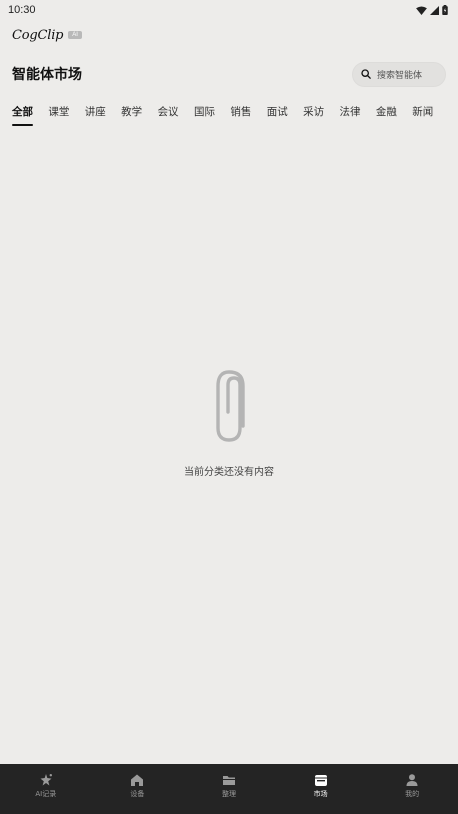  I want to click on nav-label: 我的, so click(412, 794).